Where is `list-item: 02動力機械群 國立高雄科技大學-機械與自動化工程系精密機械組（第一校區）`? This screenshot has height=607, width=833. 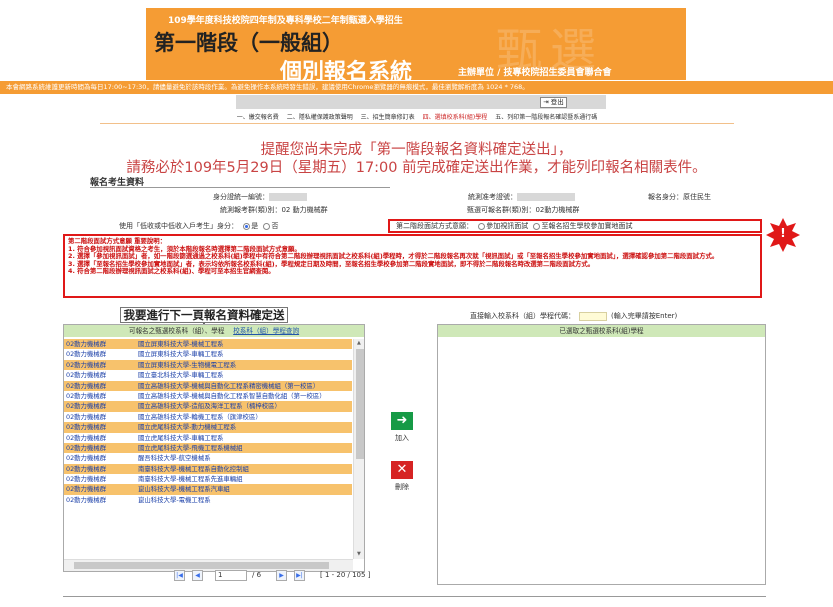
list-item: 02動力機械群 國立高雄科技大學-機械與自動化工程系精密機械組（第一校區） is located at coordinates (208, 385).